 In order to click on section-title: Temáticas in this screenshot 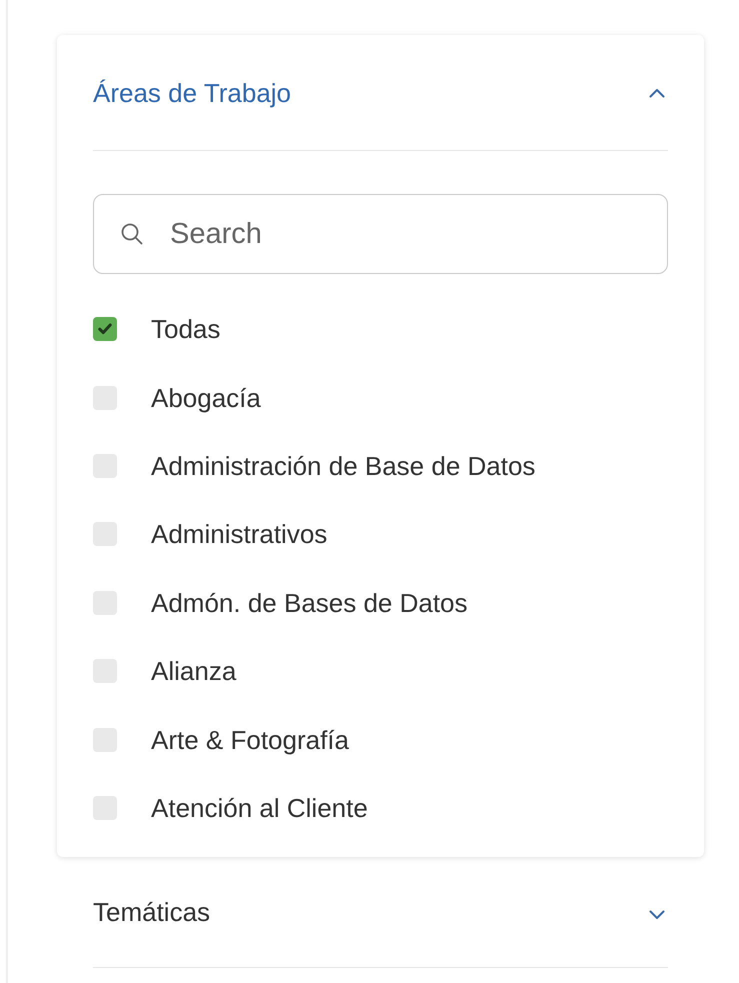, I will do `click(151, 912)`.